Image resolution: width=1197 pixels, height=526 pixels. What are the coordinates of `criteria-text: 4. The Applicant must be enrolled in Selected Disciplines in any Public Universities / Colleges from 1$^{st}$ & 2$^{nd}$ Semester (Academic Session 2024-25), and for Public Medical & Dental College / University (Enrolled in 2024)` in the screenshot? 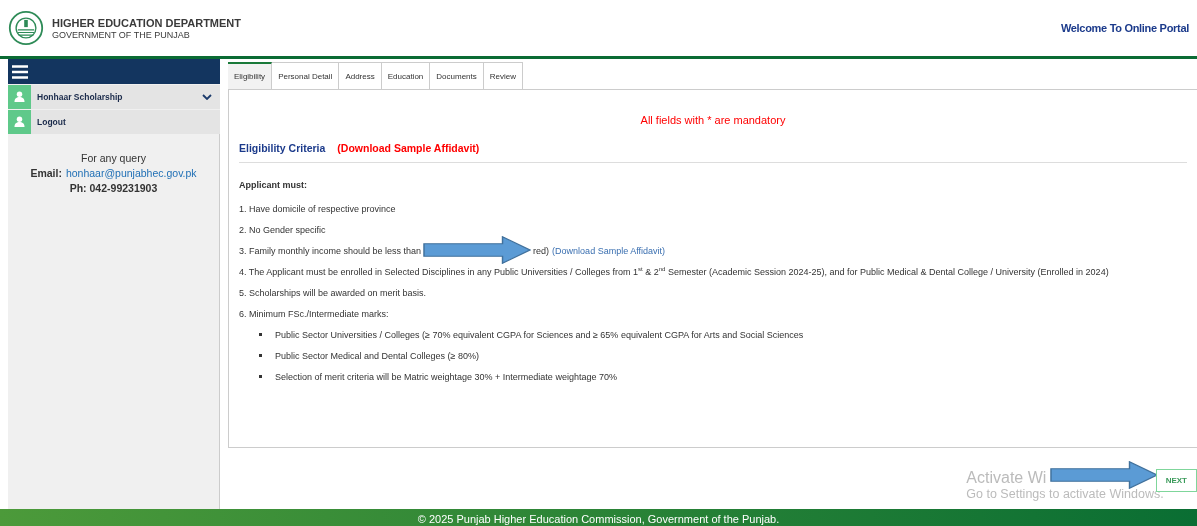 It's located at (674, 271).